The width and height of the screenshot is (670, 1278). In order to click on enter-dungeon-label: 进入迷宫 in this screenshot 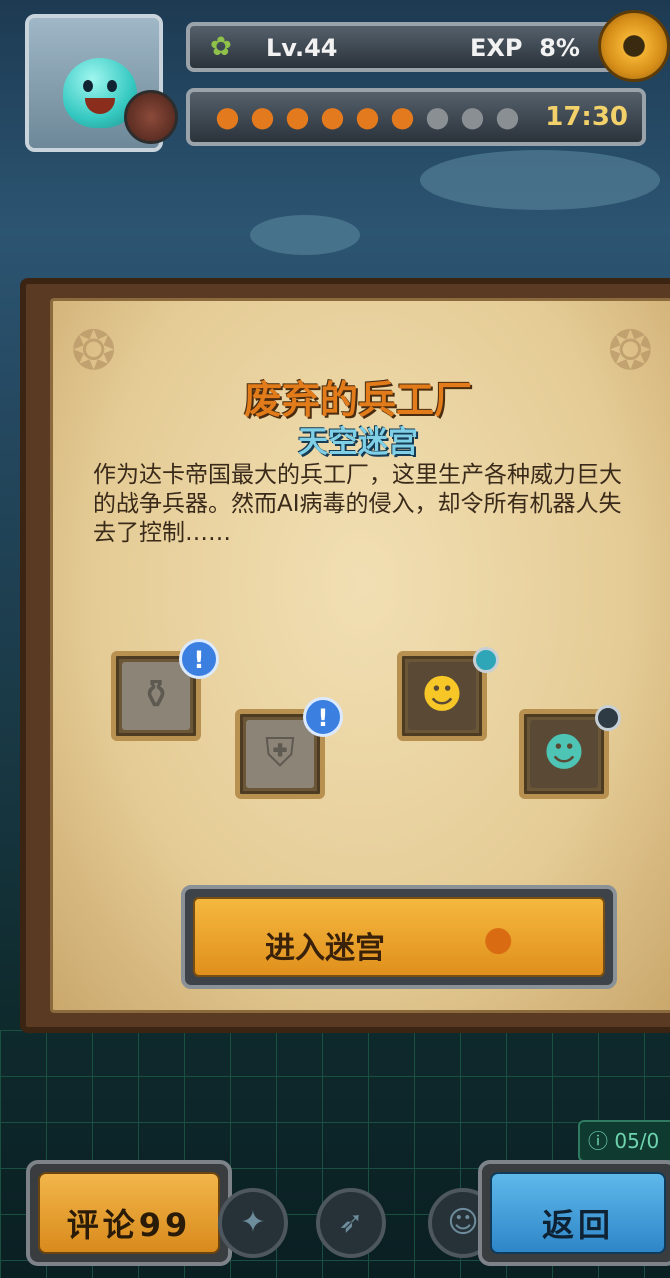, I will do `click(325, 948)`.